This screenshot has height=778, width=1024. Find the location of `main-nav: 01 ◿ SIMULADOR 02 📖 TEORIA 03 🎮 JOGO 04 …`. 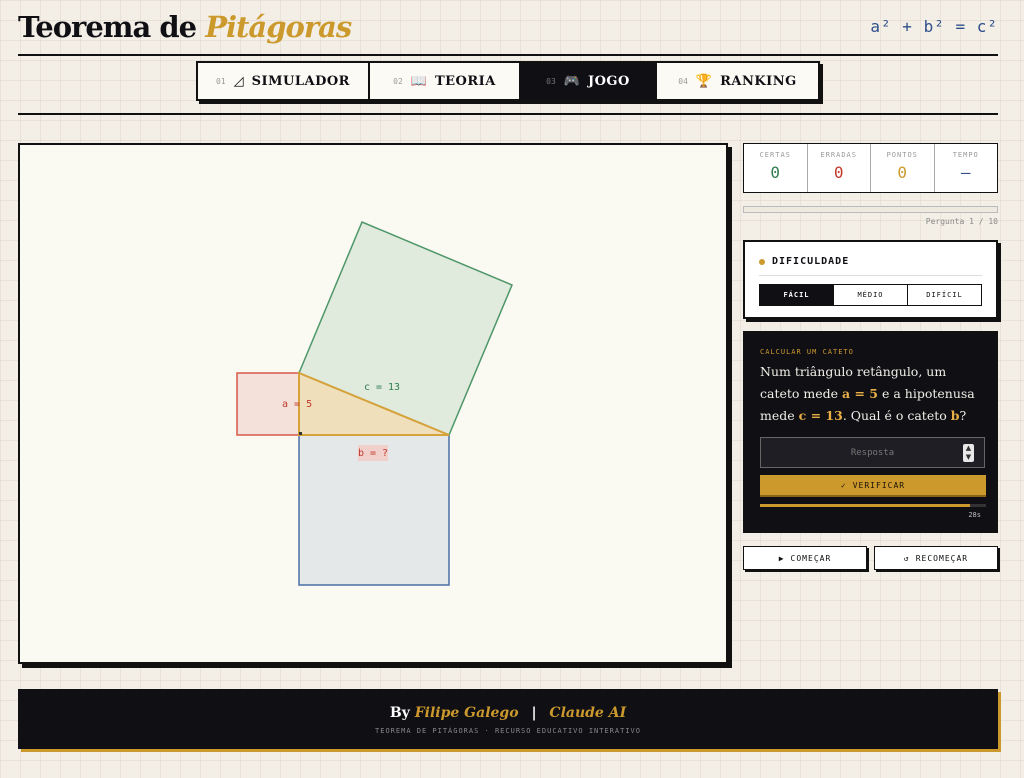

main-nav: 01 ◿ SIMULADOR 02 📖 TEORIA 03 🎮 JOGO 04 … is located at coordinates (508, 81).